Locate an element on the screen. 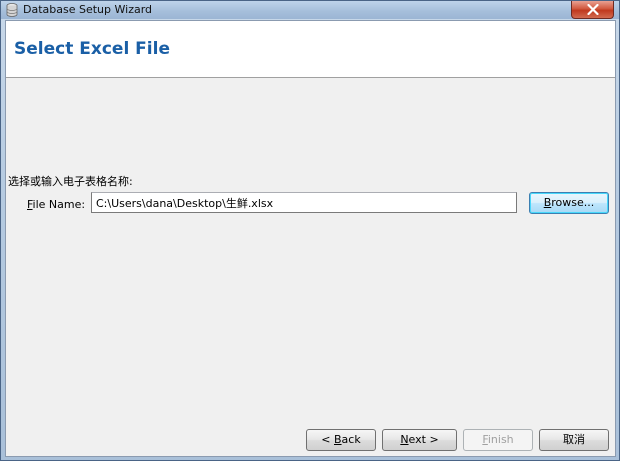  finish-button: Finish is located at coordinates (498, 440).